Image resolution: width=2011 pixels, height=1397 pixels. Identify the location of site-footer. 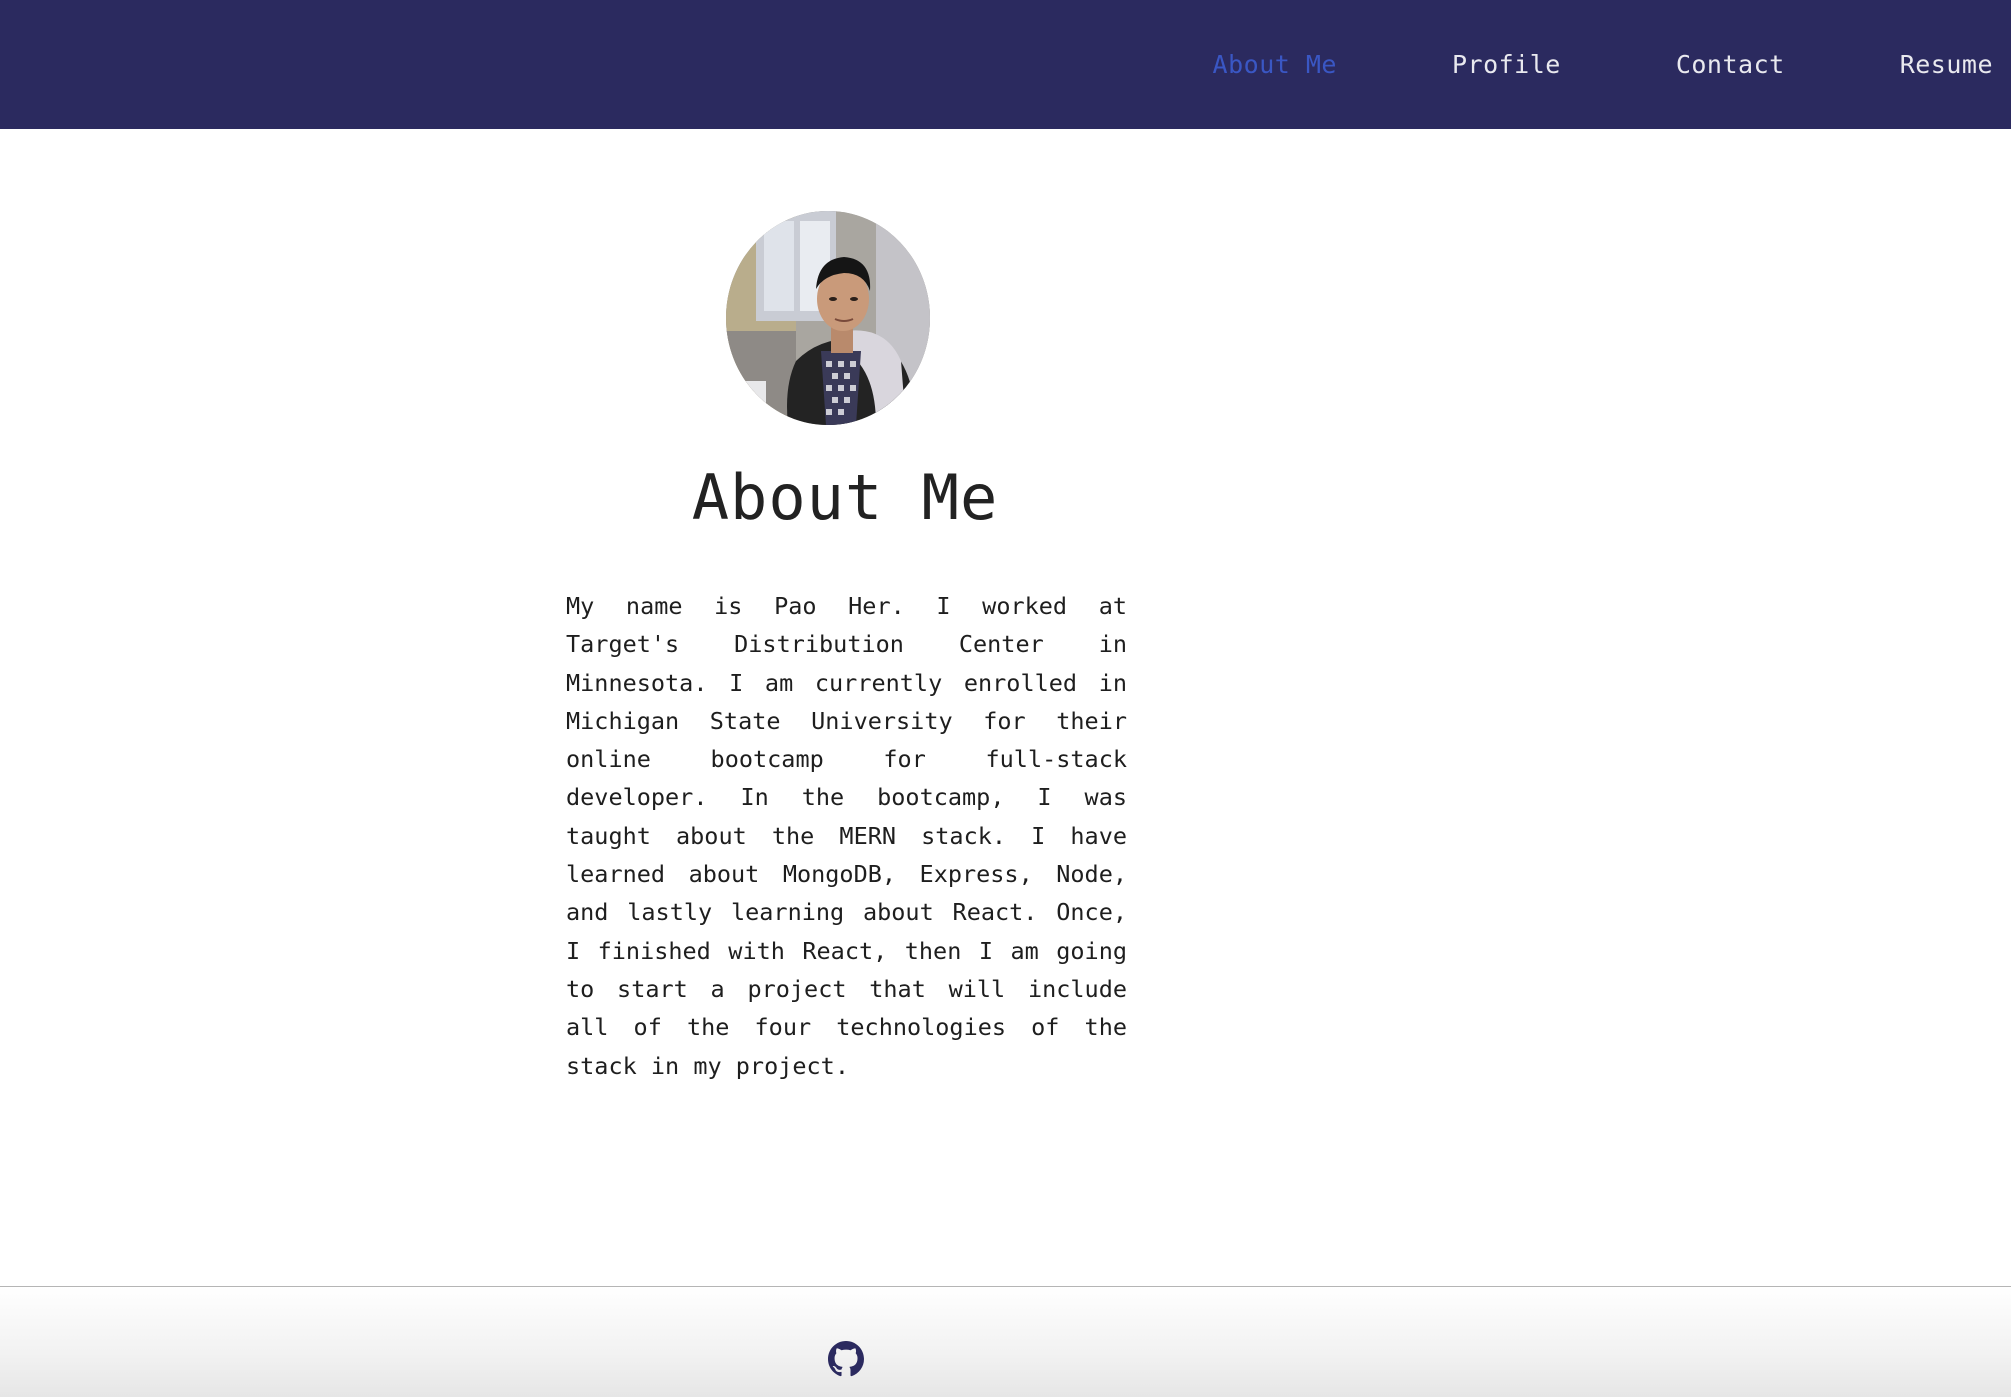
(1005, 1341).